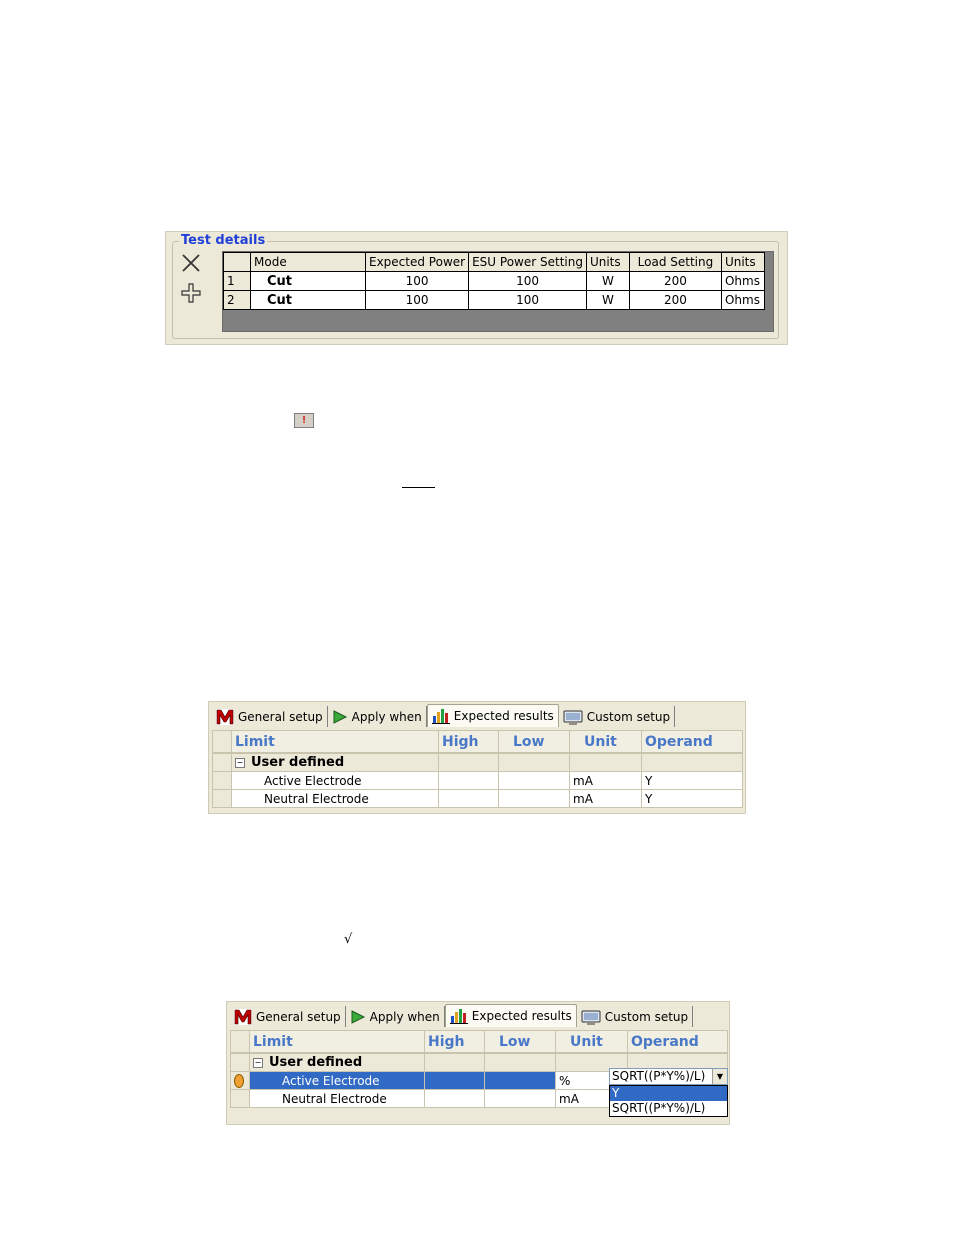  What do you see at coordinates (719, 1076) in the screenshot?
I see `chevron-down-icon: ▼` at bounding box center [719, 1076].